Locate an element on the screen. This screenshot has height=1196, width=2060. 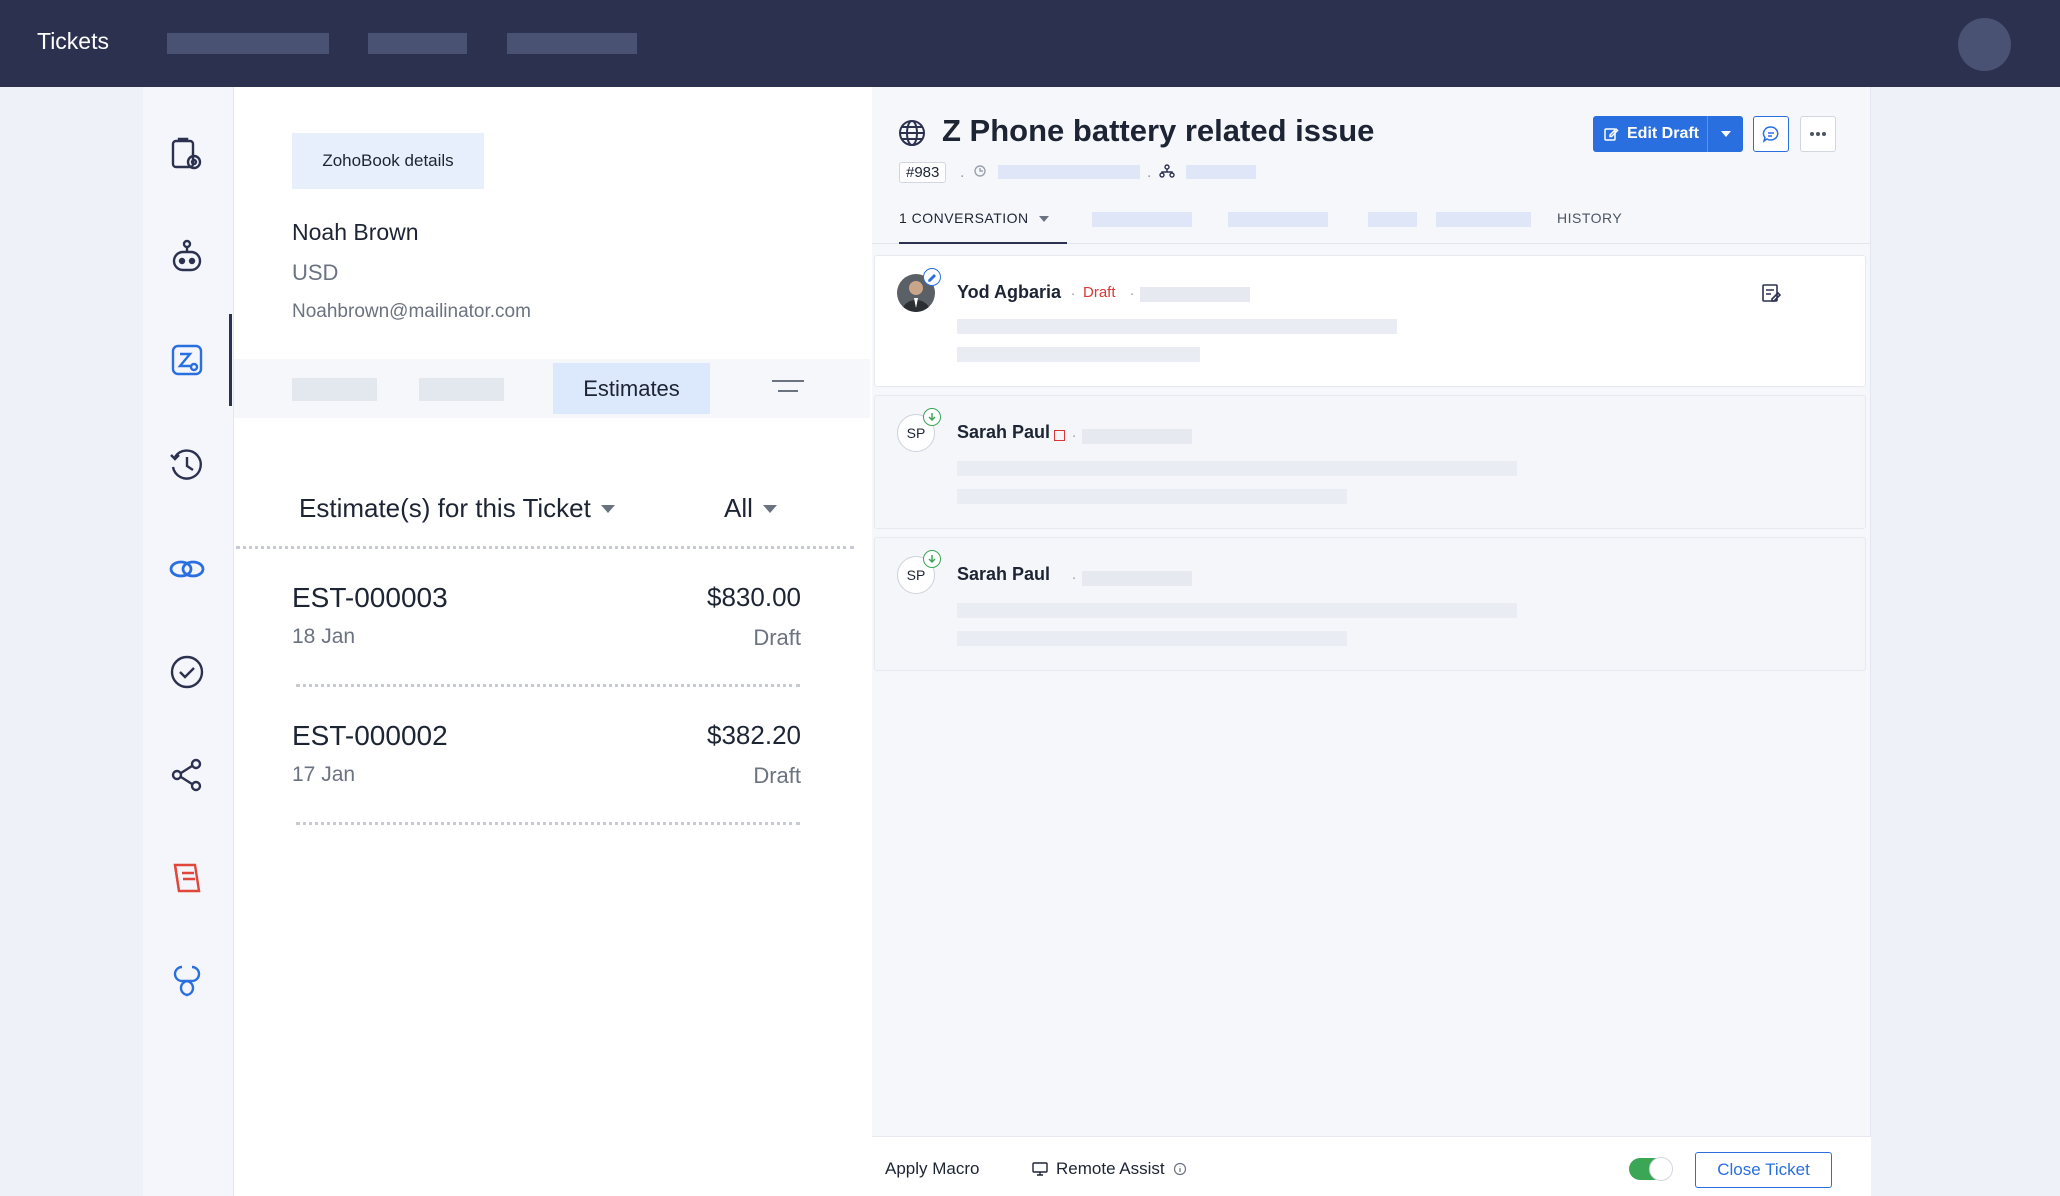
remote-assist-label: Remote Assist is located at coordinates (1110, 1168).